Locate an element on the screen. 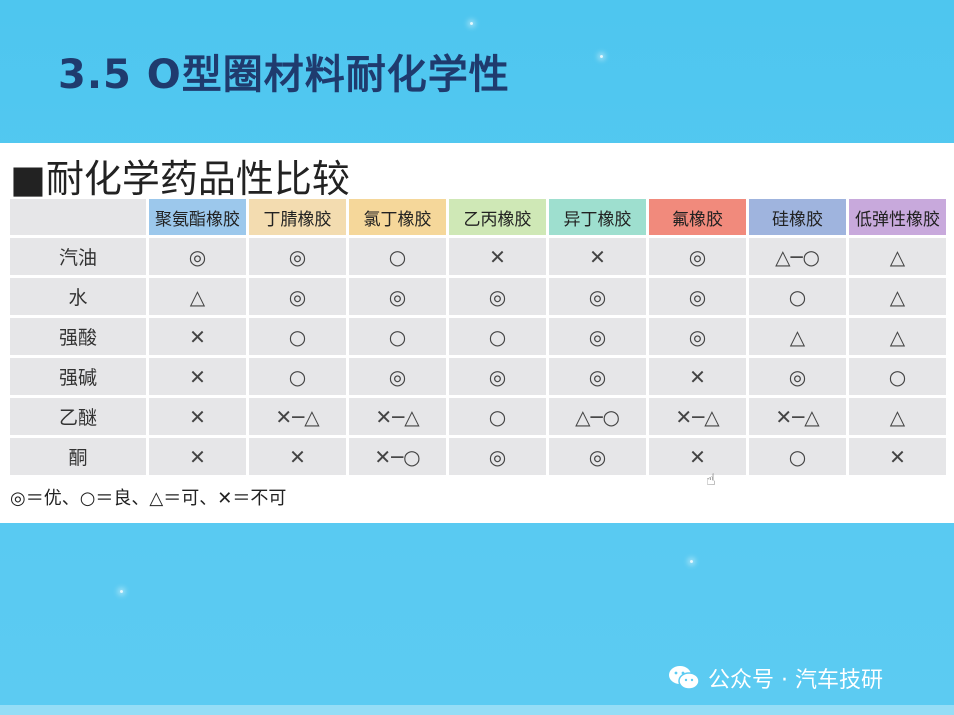  bottom-bar is located at coordinates (477, 710).